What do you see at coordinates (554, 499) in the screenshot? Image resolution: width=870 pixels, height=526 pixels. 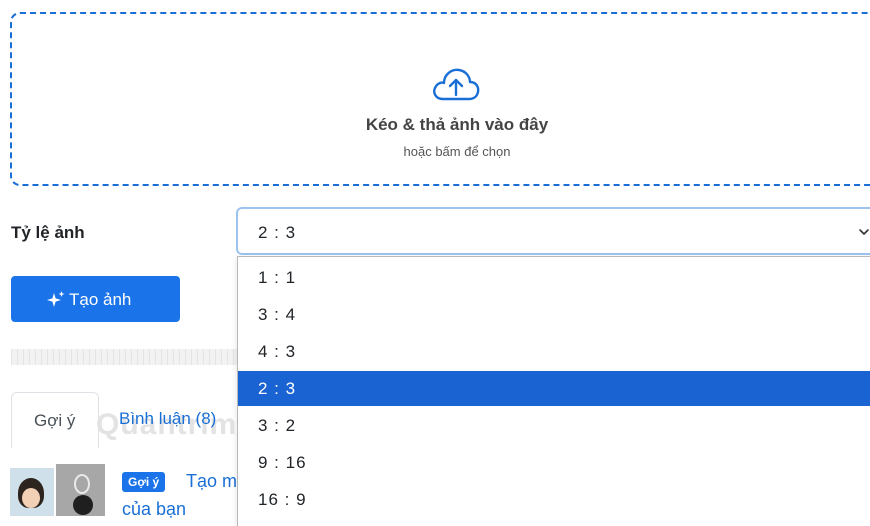 I see `ratio-option: 16 : 9` at bounding box center [554, 499].